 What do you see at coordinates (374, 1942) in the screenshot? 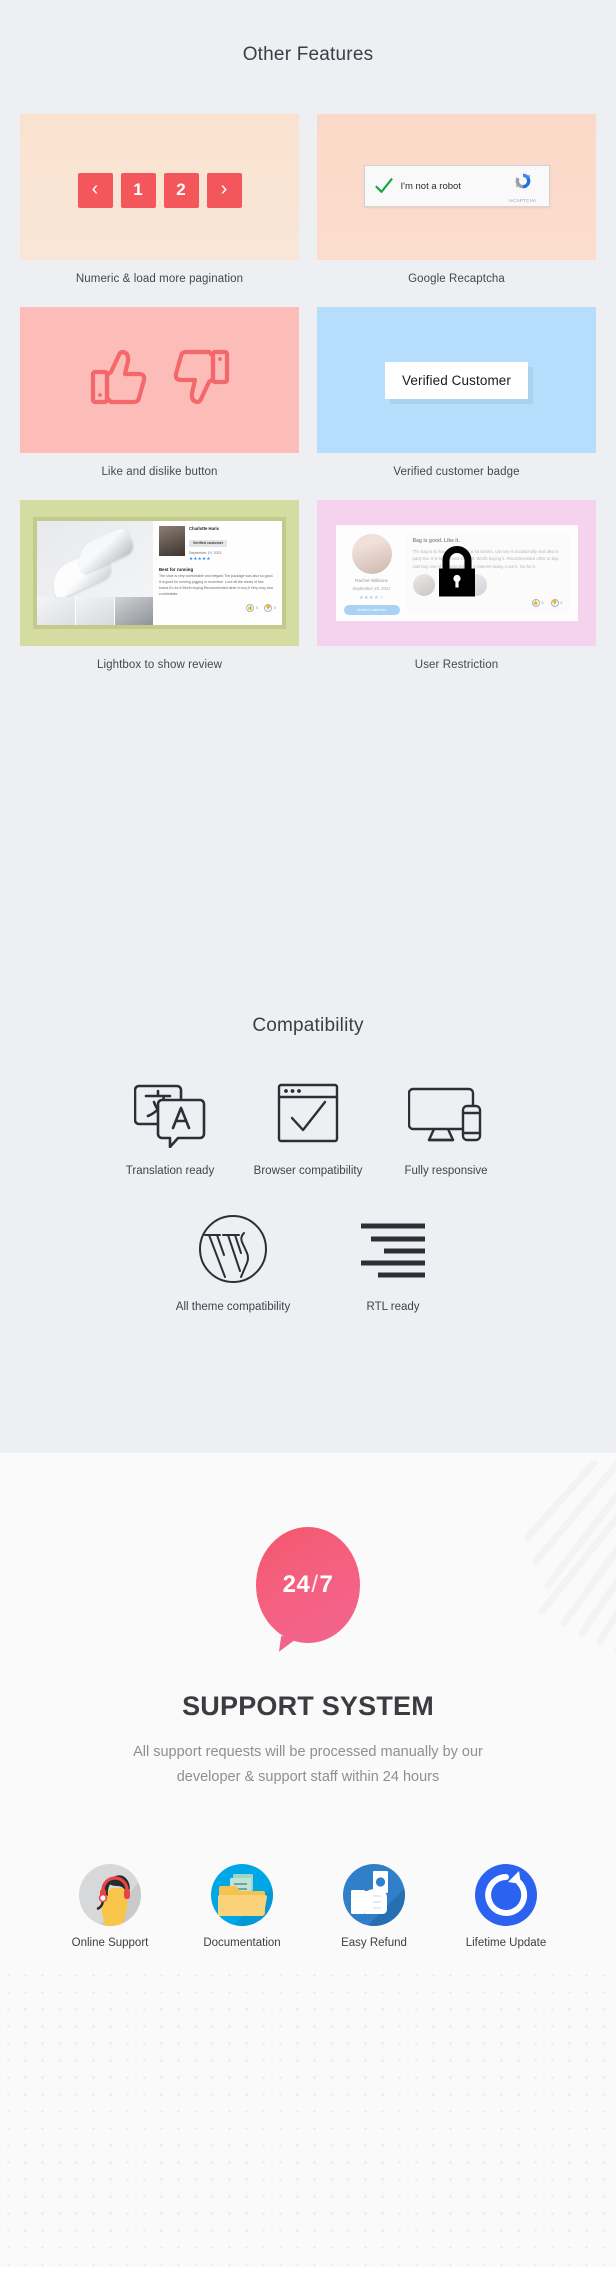
I see `support-item-label: Easy Refund` at bounding box center [374, 1942].